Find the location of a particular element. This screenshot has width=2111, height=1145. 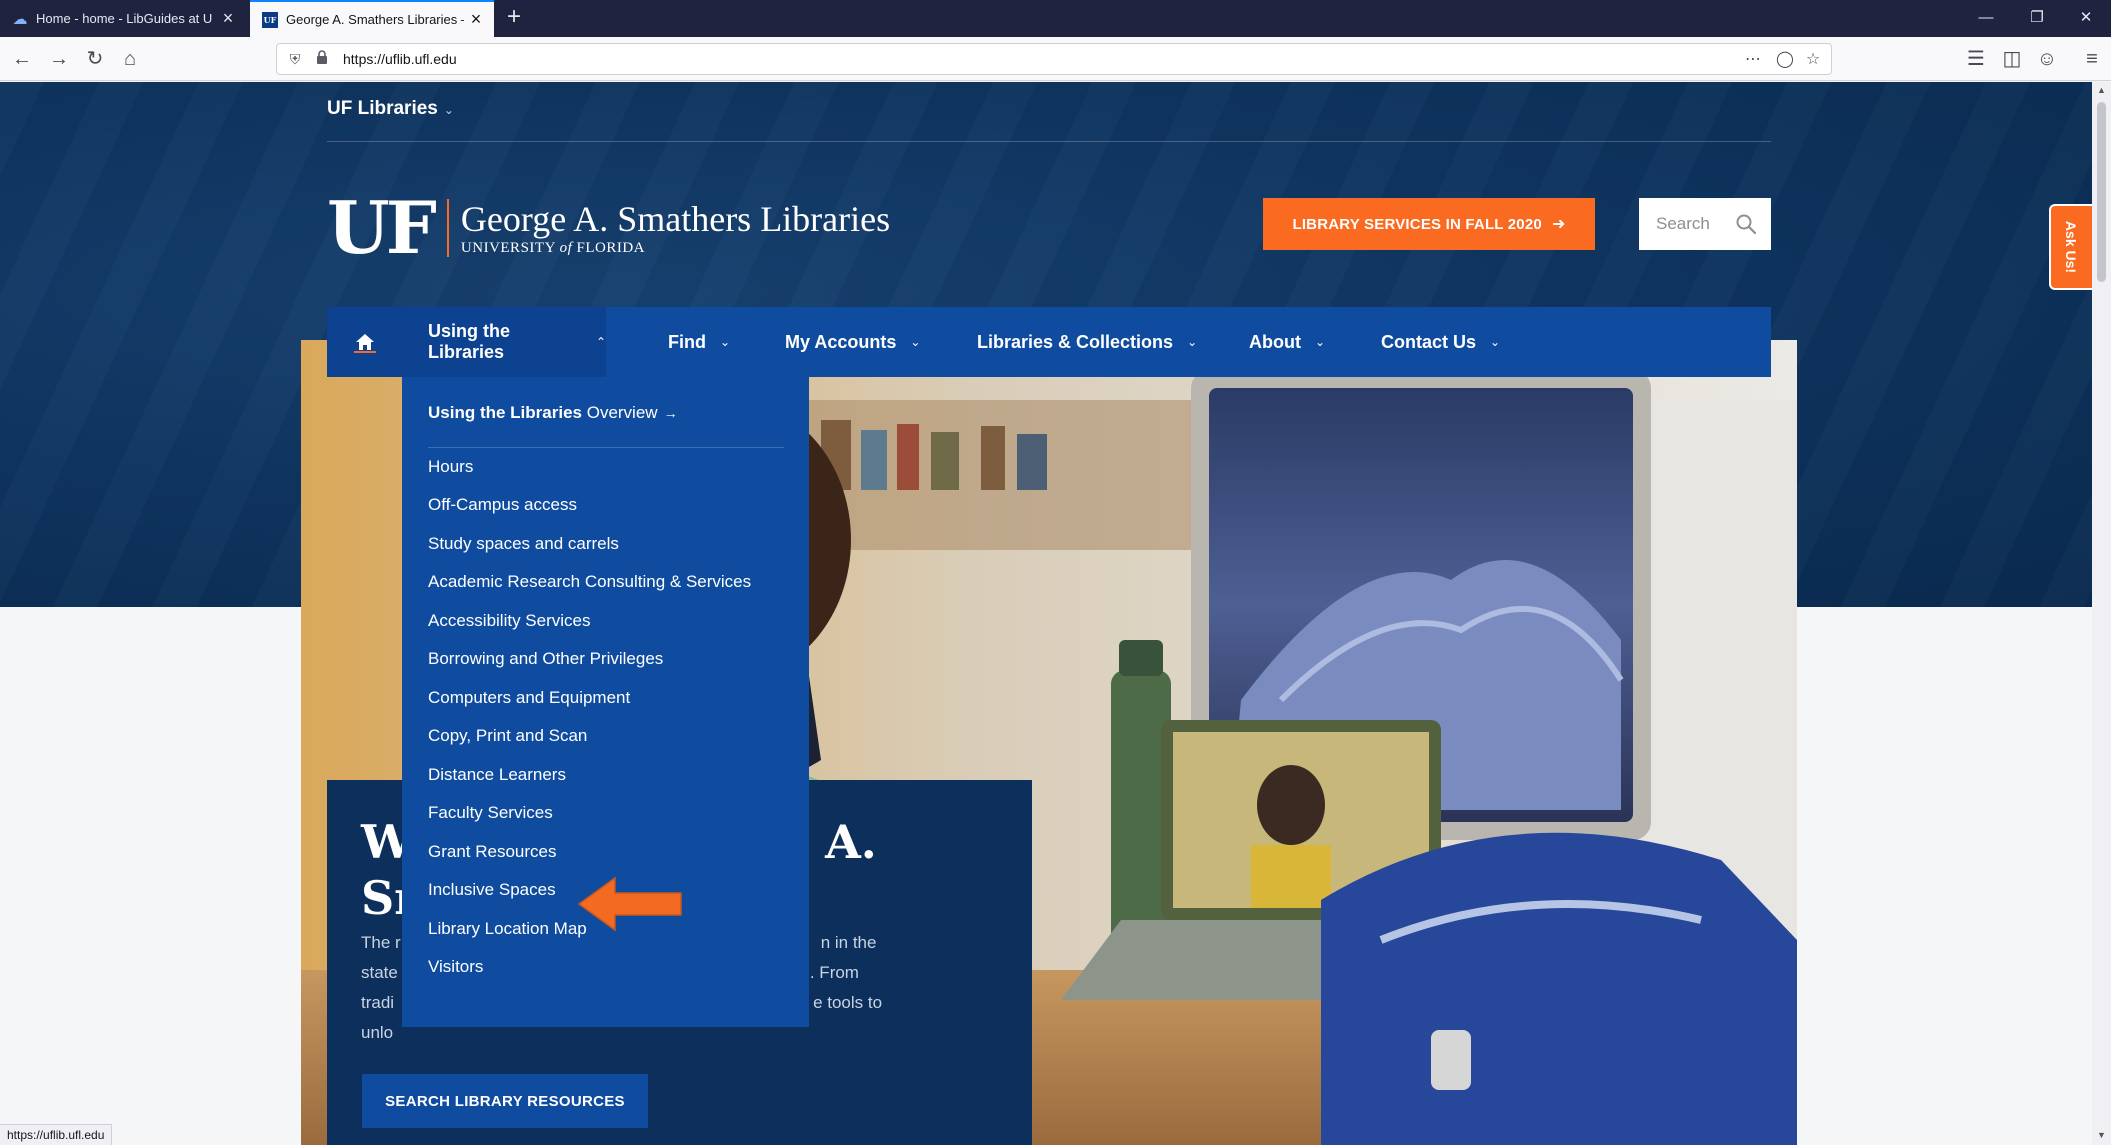

dropdown-item-location-map: Library Location Map is located at coordinates (507, 929).